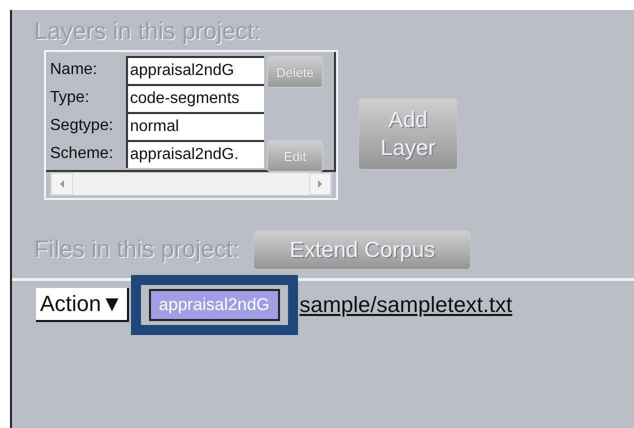  What do you see at coordinates (406, 305) in the screenshot?
I see `file-link: sample/sampletext.txt` at bounding box center [406, 305].